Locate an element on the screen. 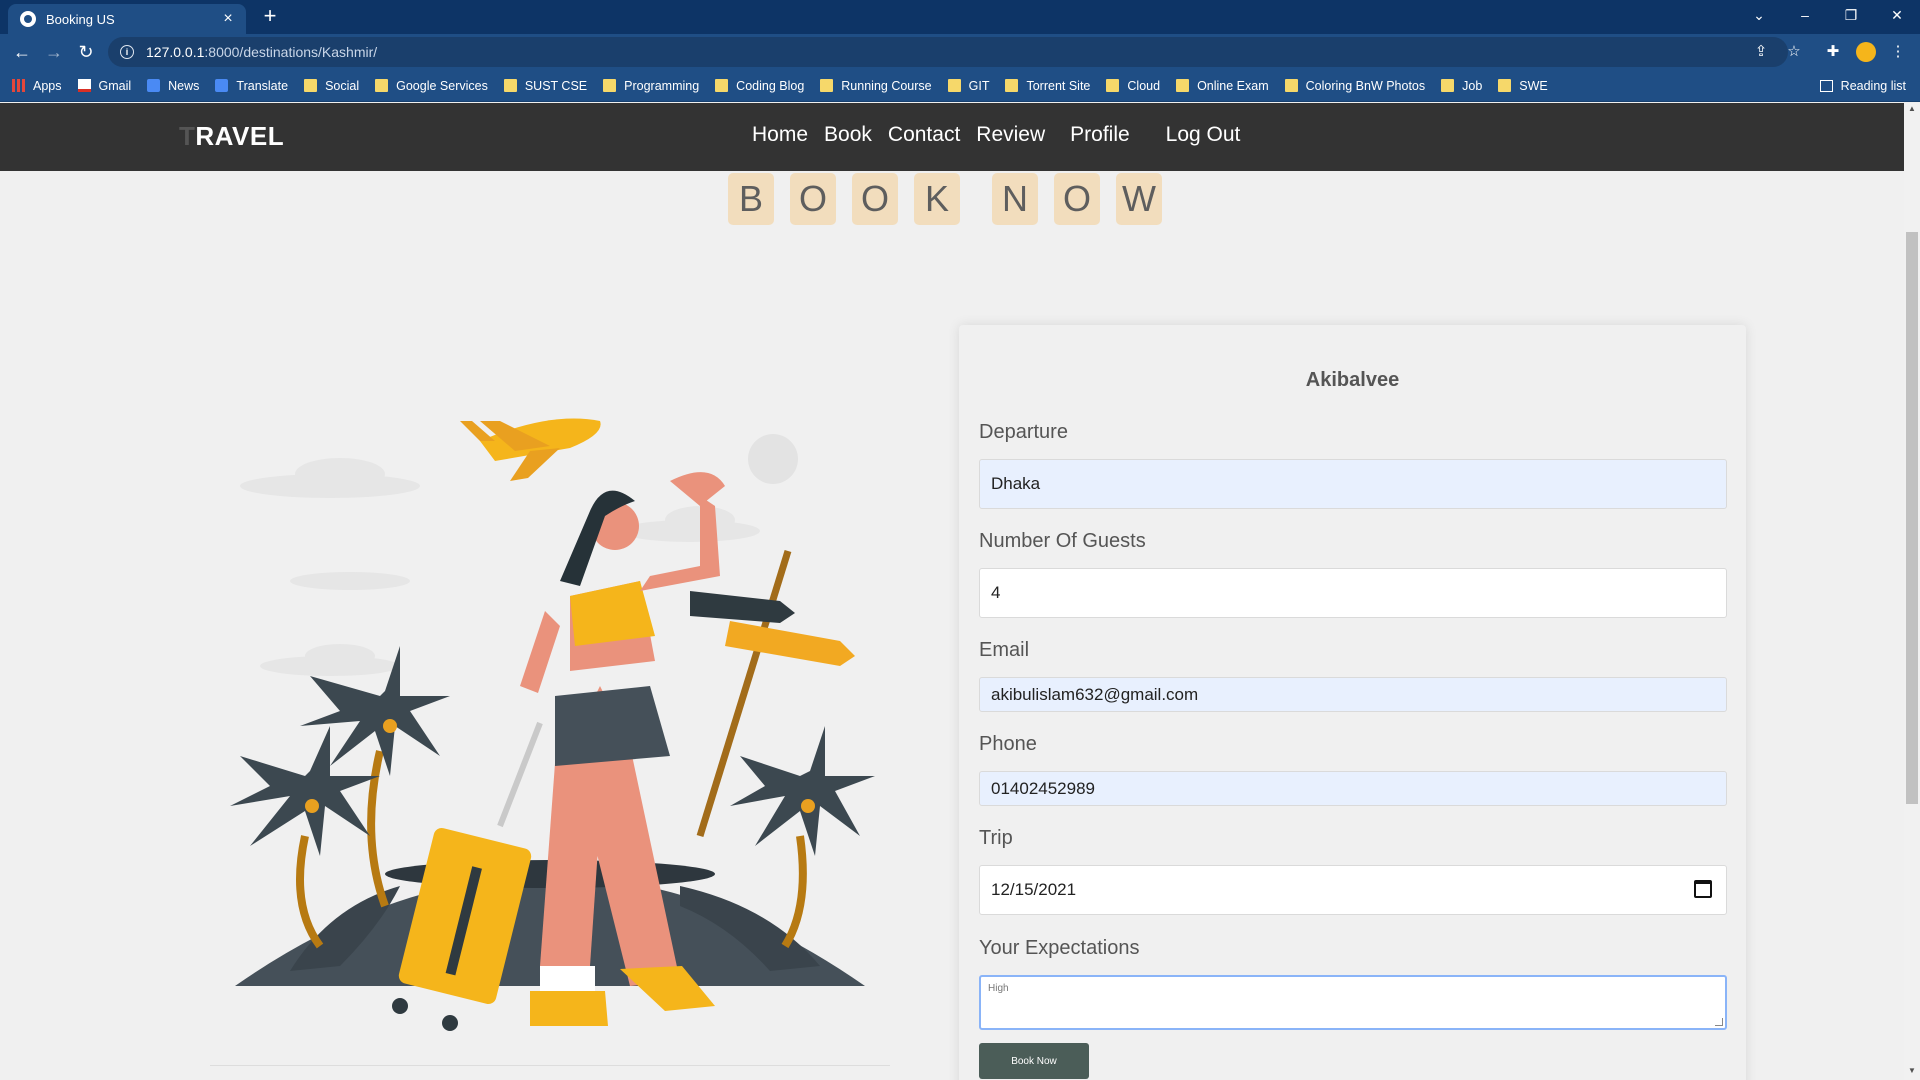 The image size is (1920, 1080). minimize-button: – is located at coordinates (1805, 15).